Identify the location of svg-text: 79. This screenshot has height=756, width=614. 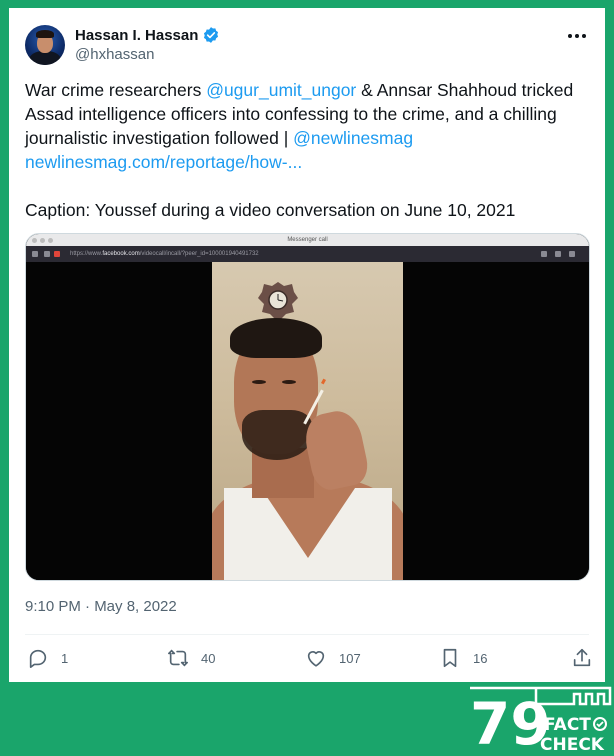
(510, 723).